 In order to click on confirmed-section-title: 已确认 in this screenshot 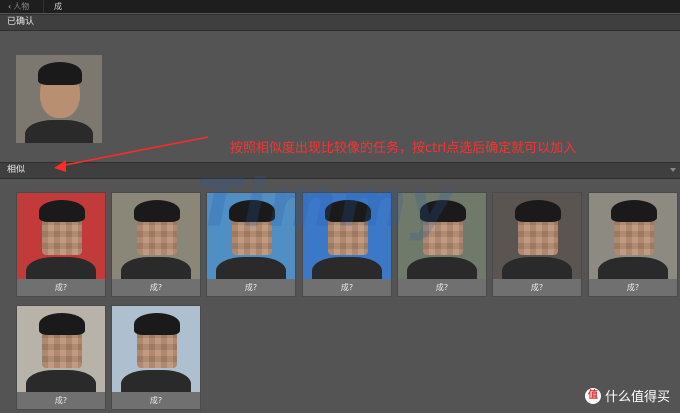, I will do `click(21, 22)`.